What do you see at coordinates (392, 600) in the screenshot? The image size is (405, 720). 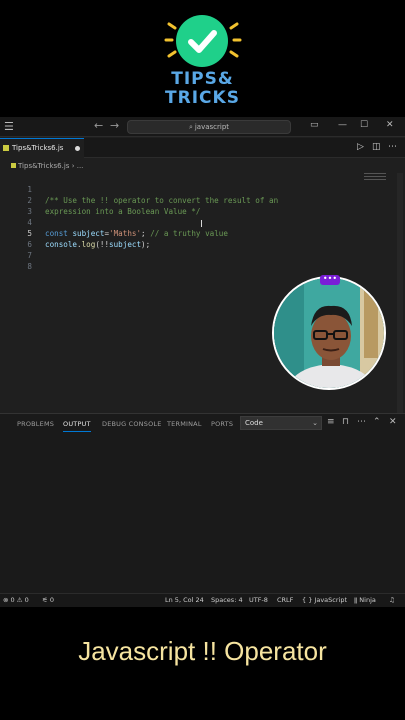 I see `notifications-bell-icon: ♫` at bounding box center [392, 600].